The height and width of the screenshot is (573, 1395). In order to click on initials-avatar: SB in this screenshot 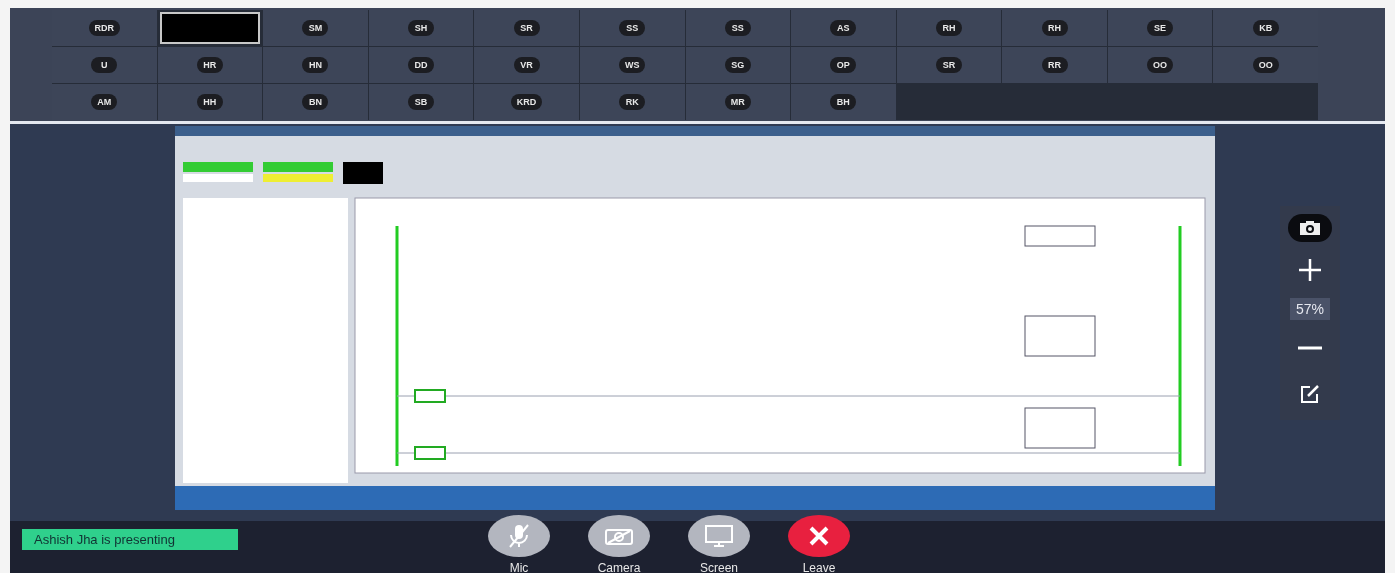, I will do `click(421, 102)`.